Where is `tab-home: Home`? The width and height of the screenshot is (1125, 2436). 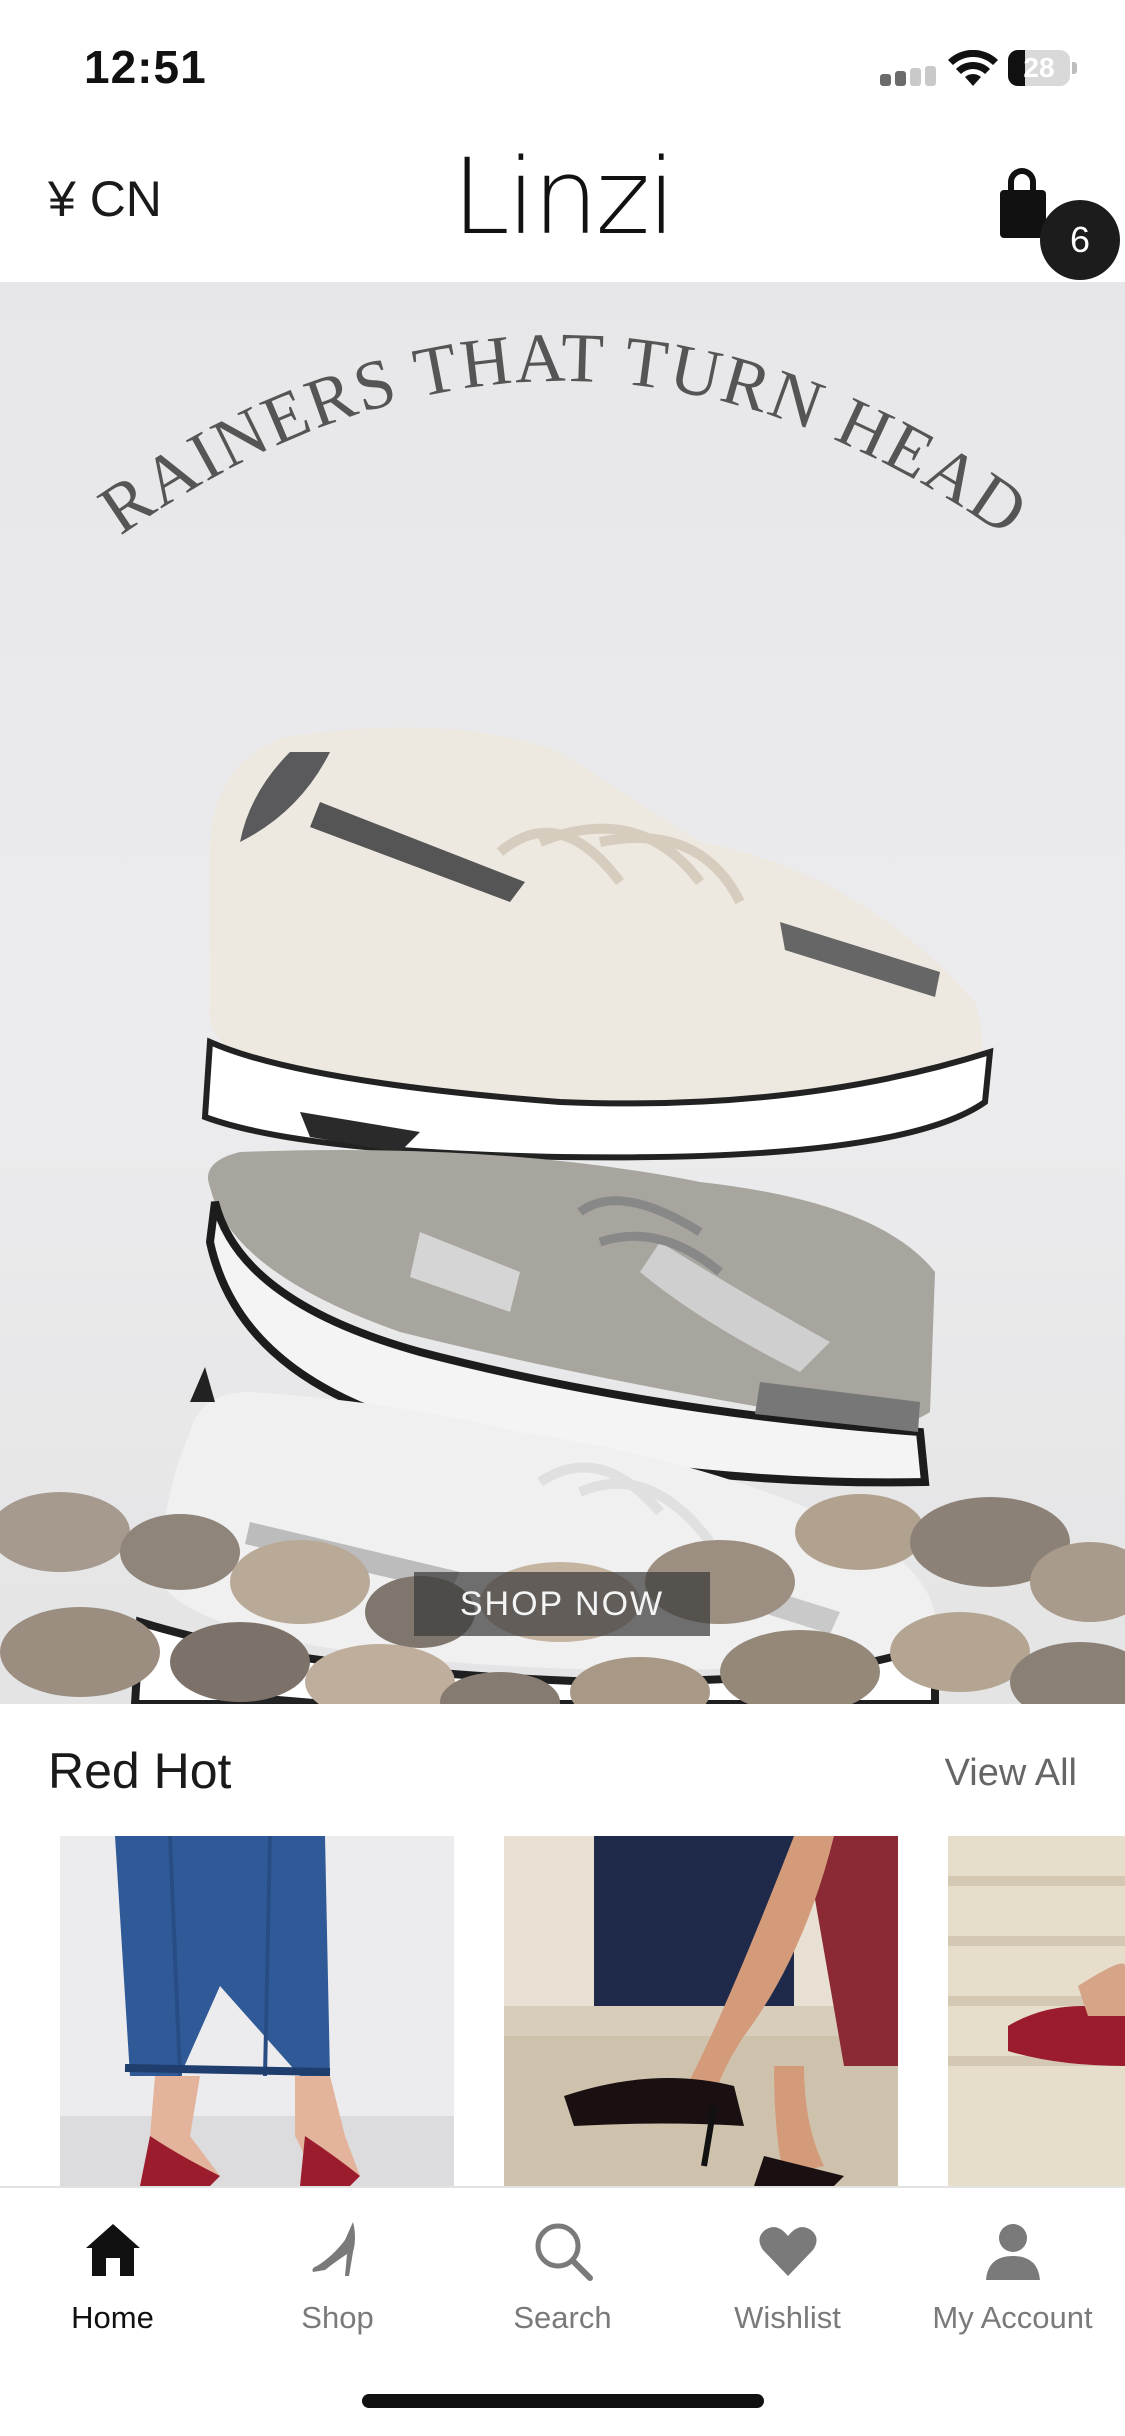 tab-home: Home is located at coordinates (112, 2278).